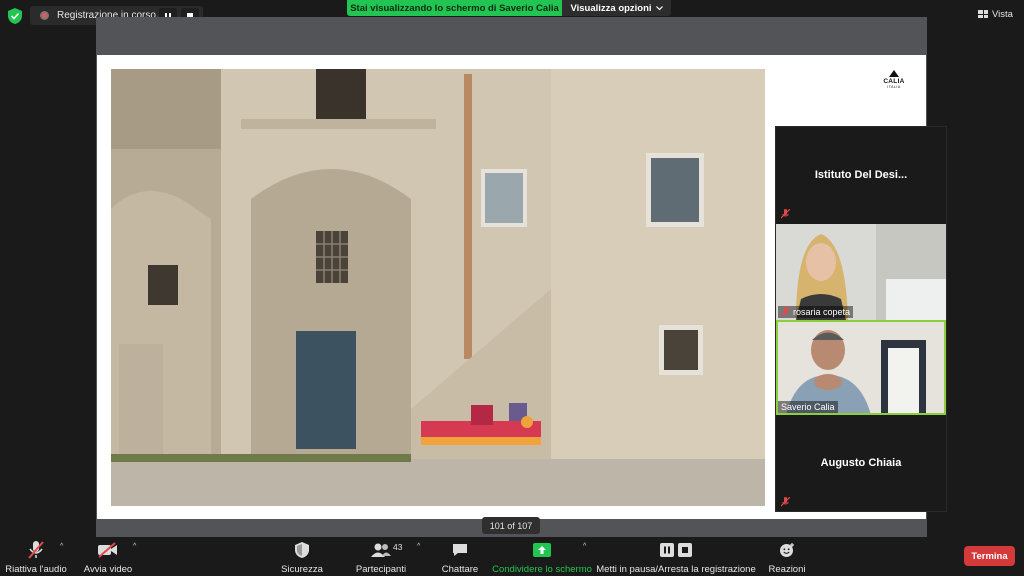 This screenshot has width=1024, height=576. What do you see at coordinates (676, 569) in the screenshot?
I see `record-label: Metti in pausa/Arresta la registrazione` at bounding box center [676, 569].